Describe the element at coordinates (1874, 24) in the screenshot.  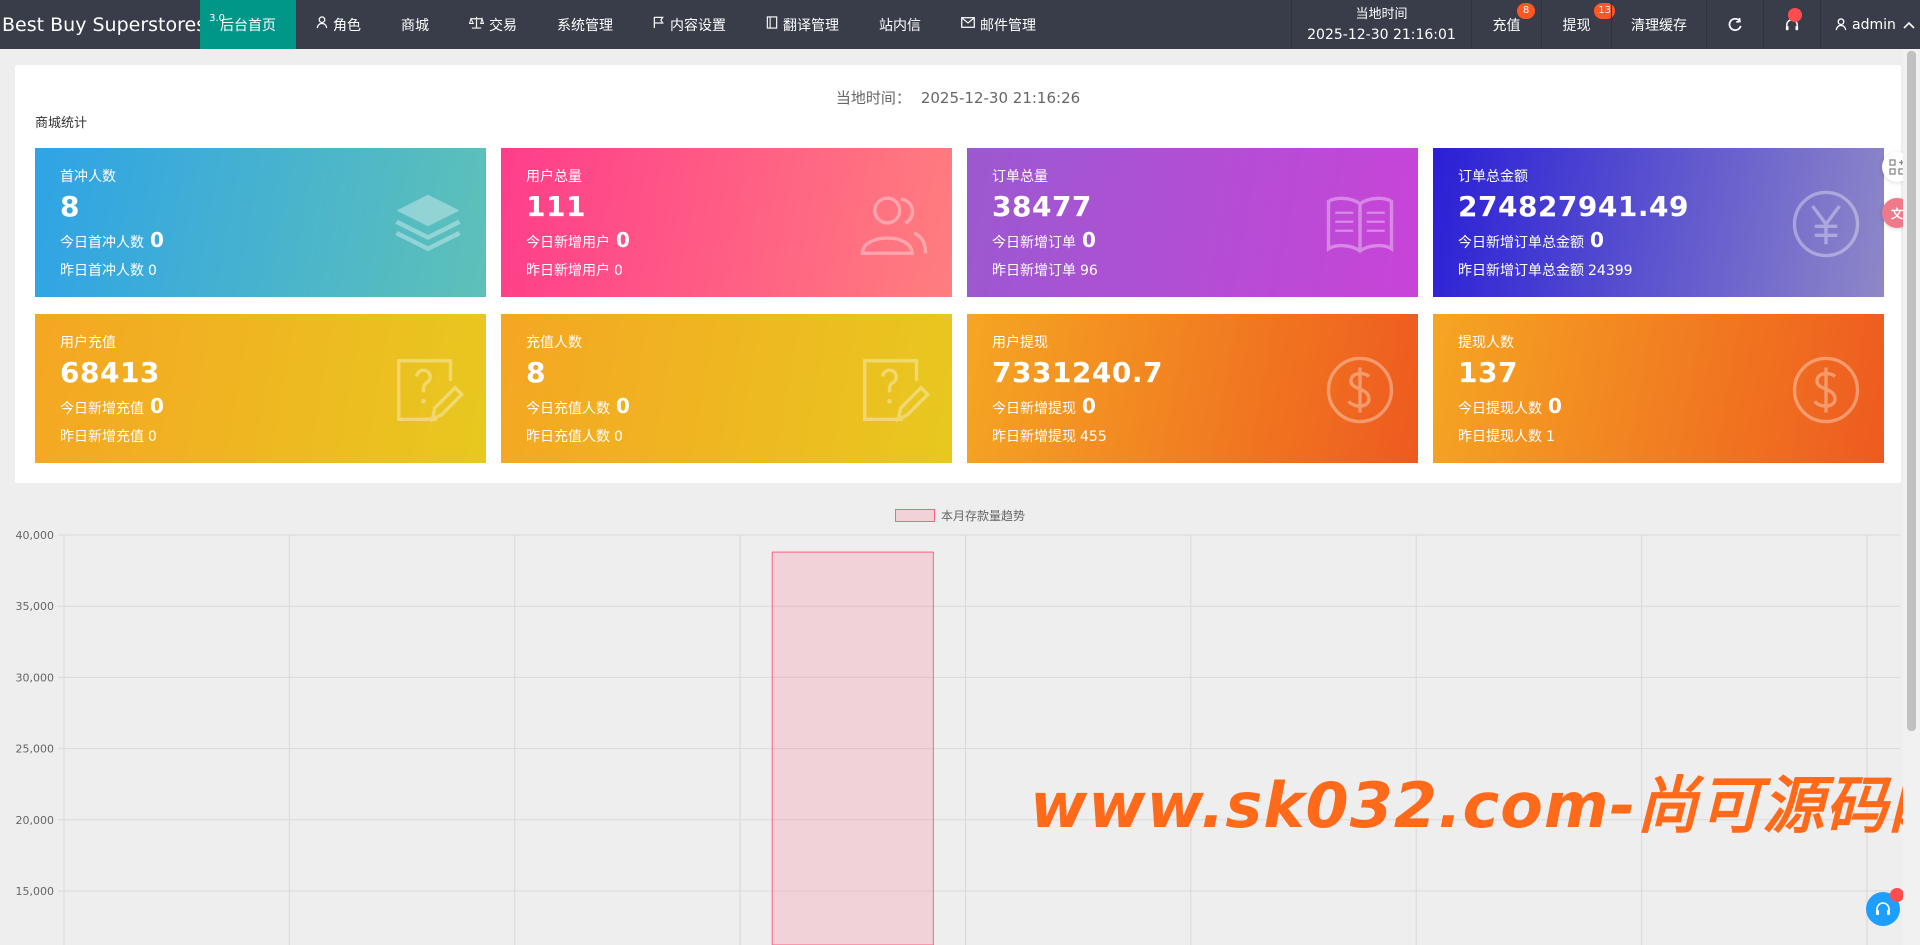
I see `user-name: admin` at that location.